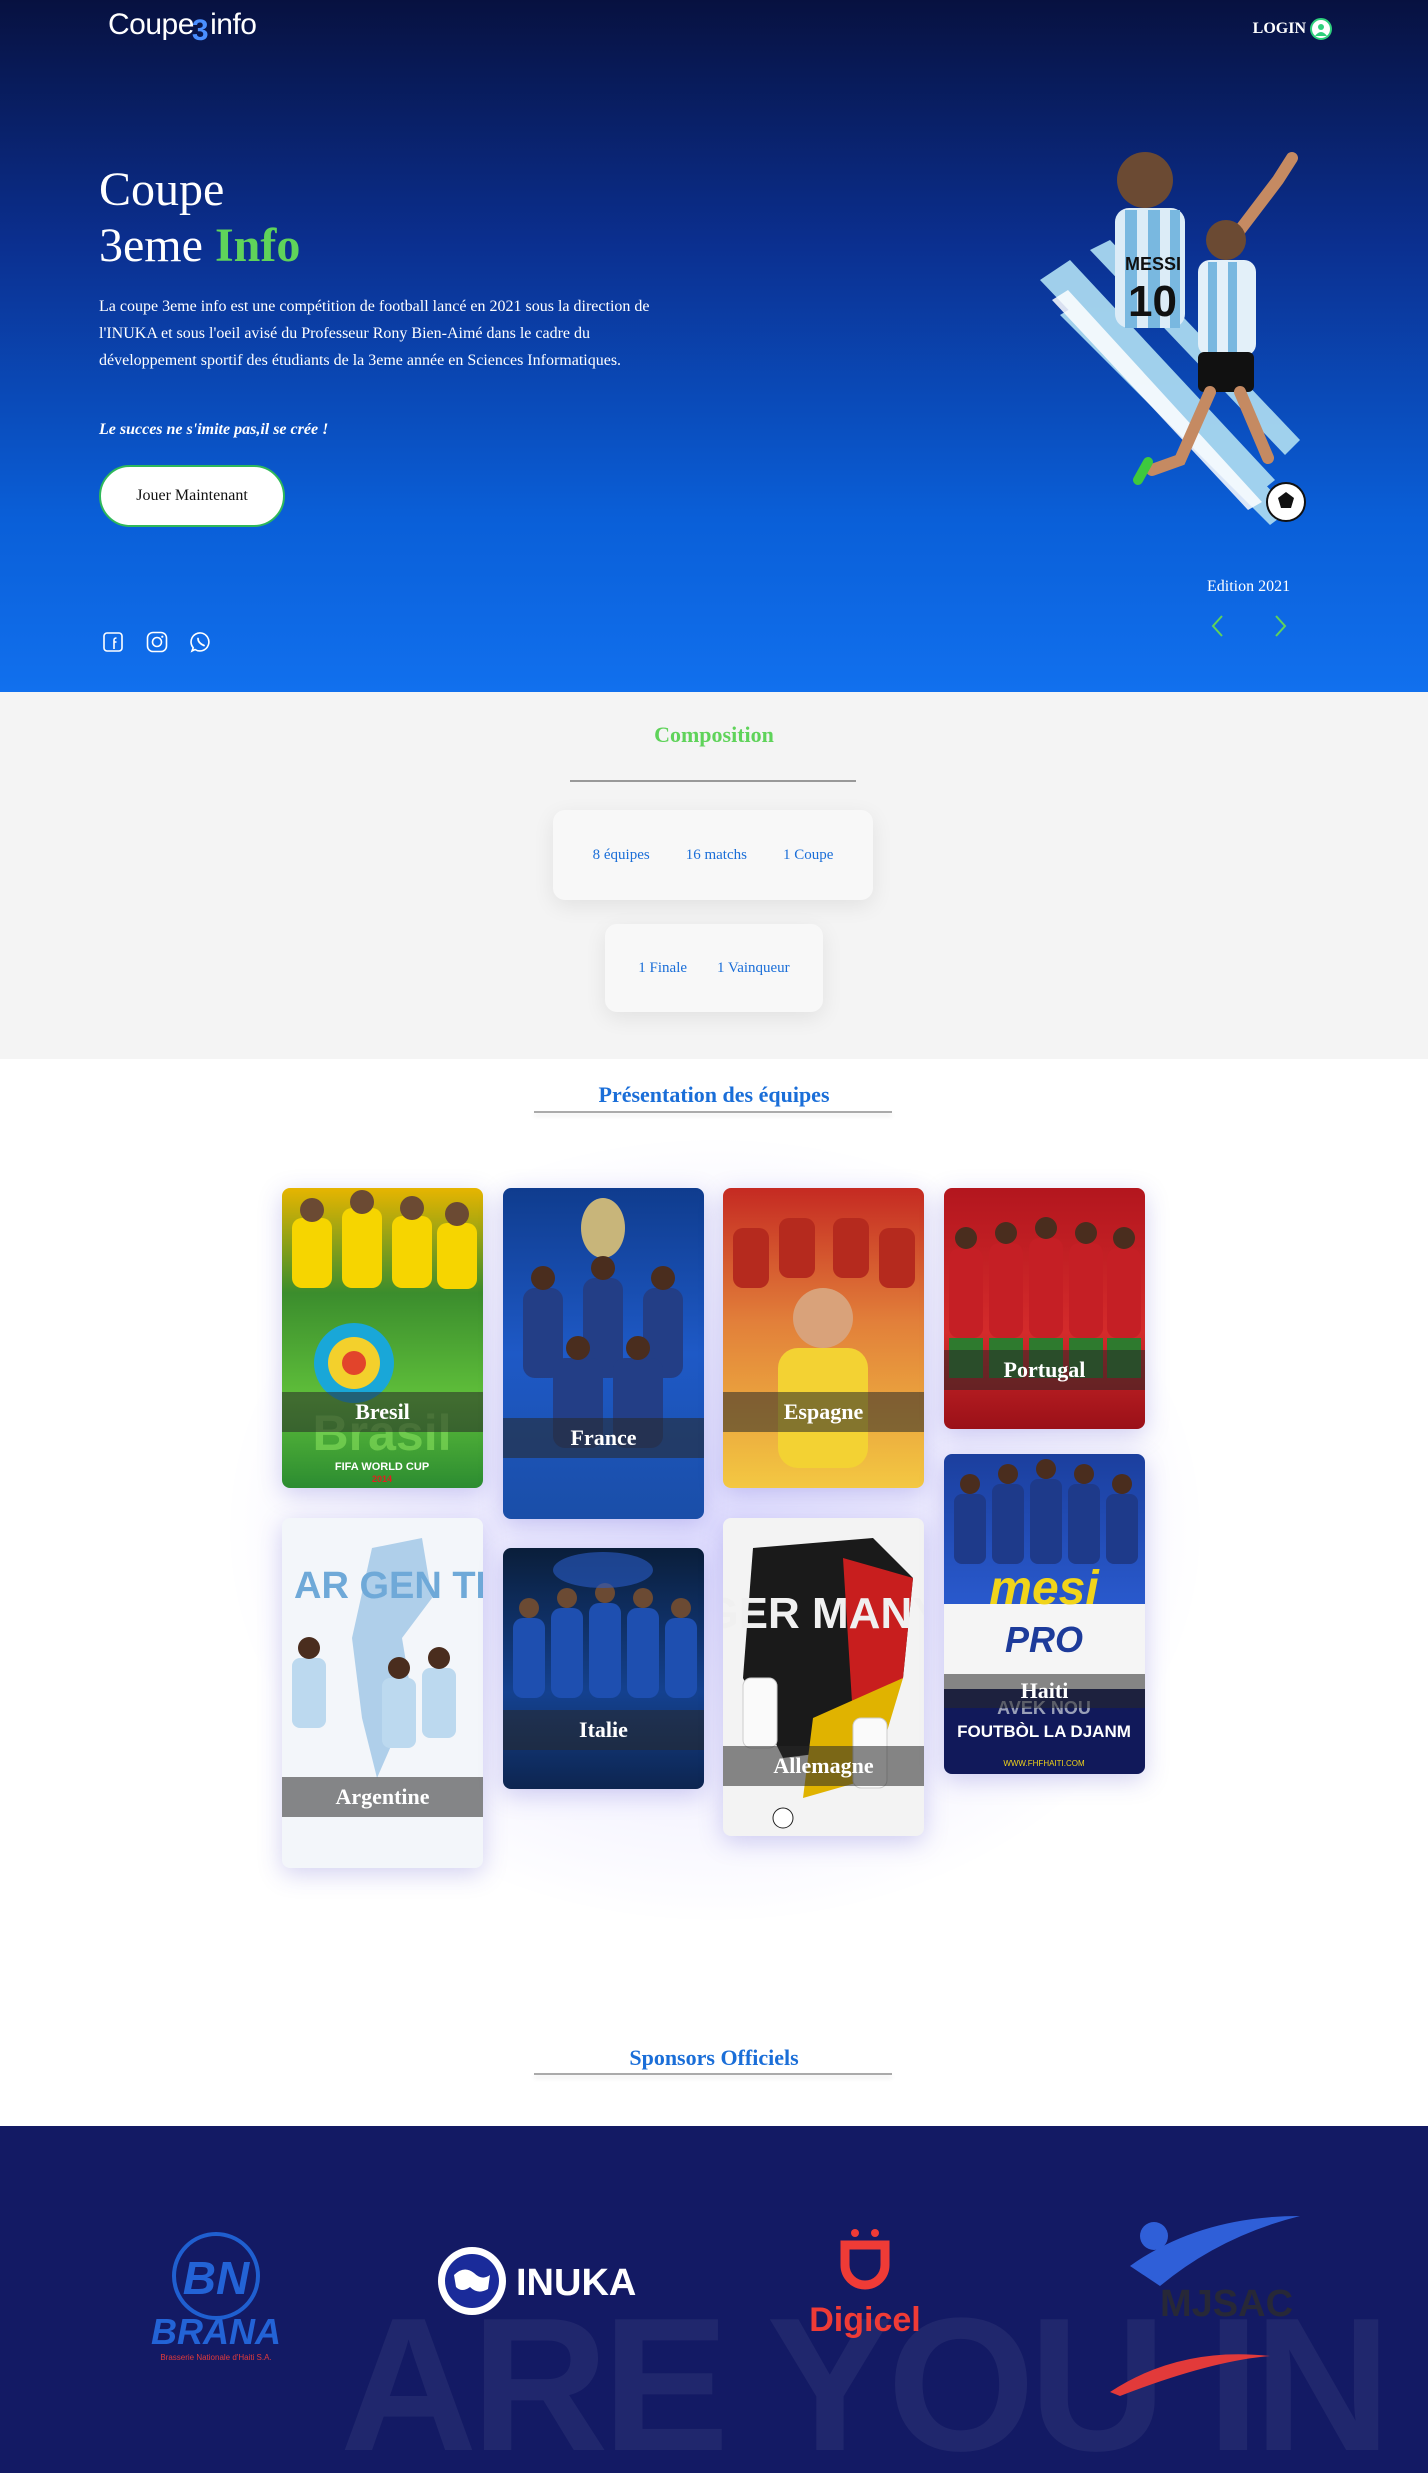 Image resolution: width=1428 pixels, height=2473 pixels. What do you see at coordinates (388, 1586) in the screenshot?
I see `poster-text: AR GEN TINA` at bounding box center [388, 1586].